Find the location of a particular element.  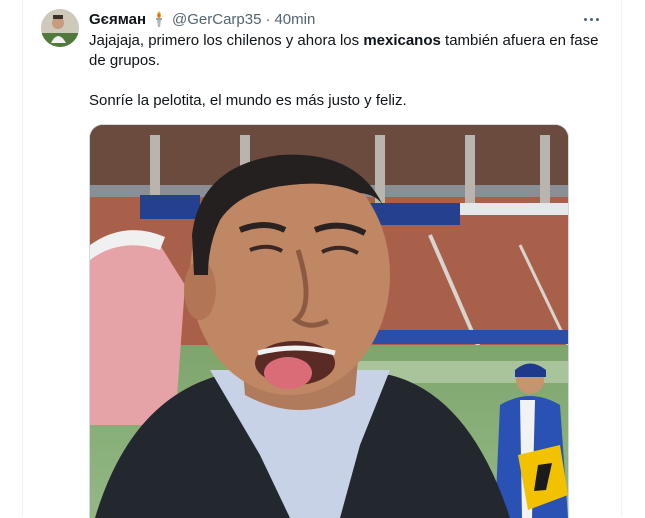

more-options-button is located at coordinates (591, 19).